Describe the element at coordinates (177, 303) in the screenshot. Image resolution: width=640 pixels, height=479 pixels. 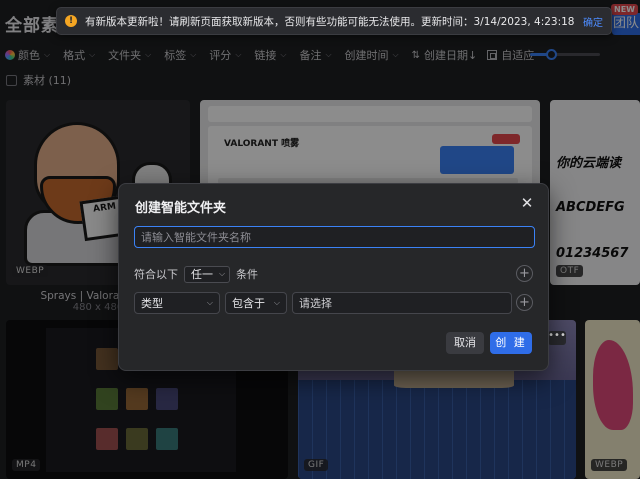
I see `rule-field-select: 类型 ⌵` at that location.